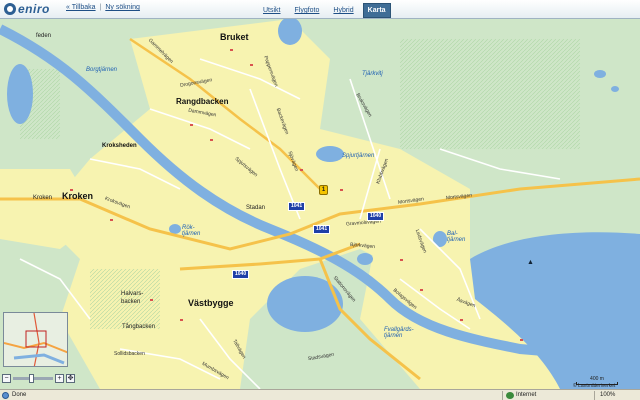 The height and width of the screenshot is (400, 640). What do you see at coordinates (132, 294) in the screenshot?
I see `place-halvars: Halvars-` at bounding box center [132, 294].